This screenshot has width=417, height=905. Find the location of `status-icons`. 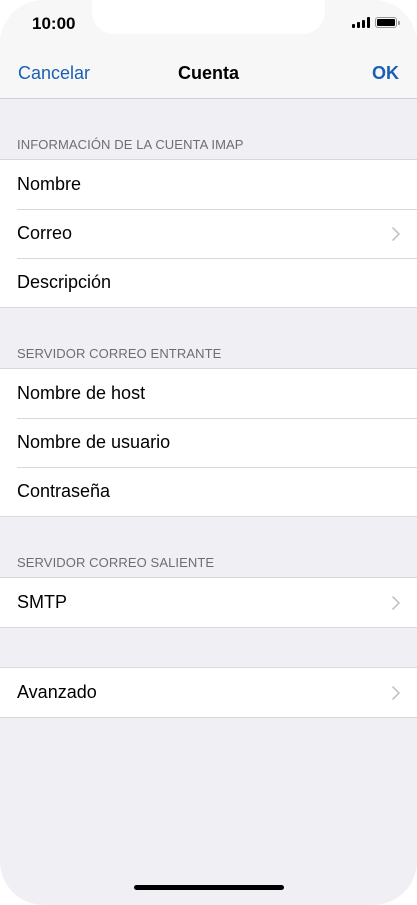

status-icons is located at coordinates (376, 22).